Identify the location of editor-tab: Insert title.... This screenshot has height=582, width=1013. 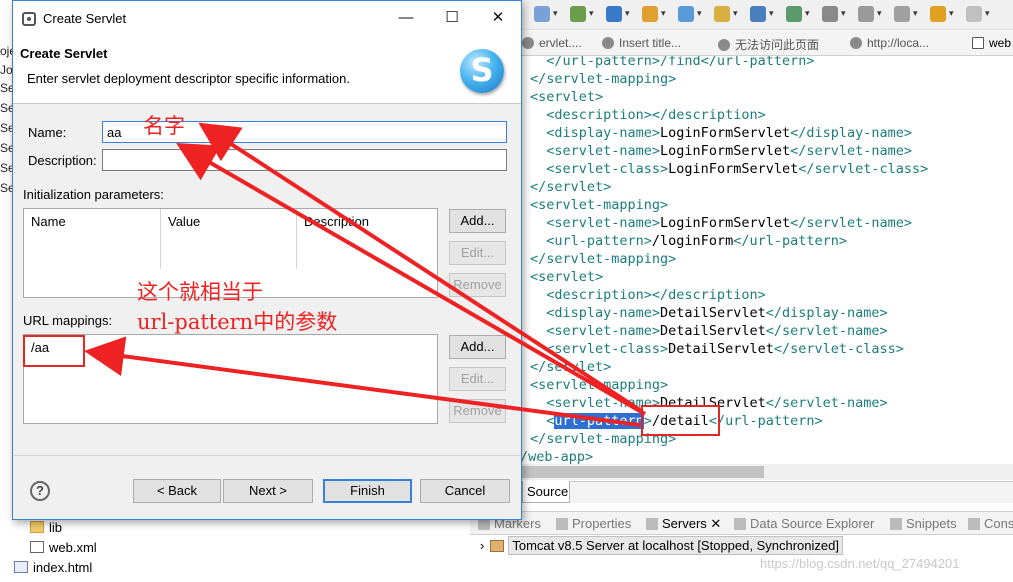
(641, 43).